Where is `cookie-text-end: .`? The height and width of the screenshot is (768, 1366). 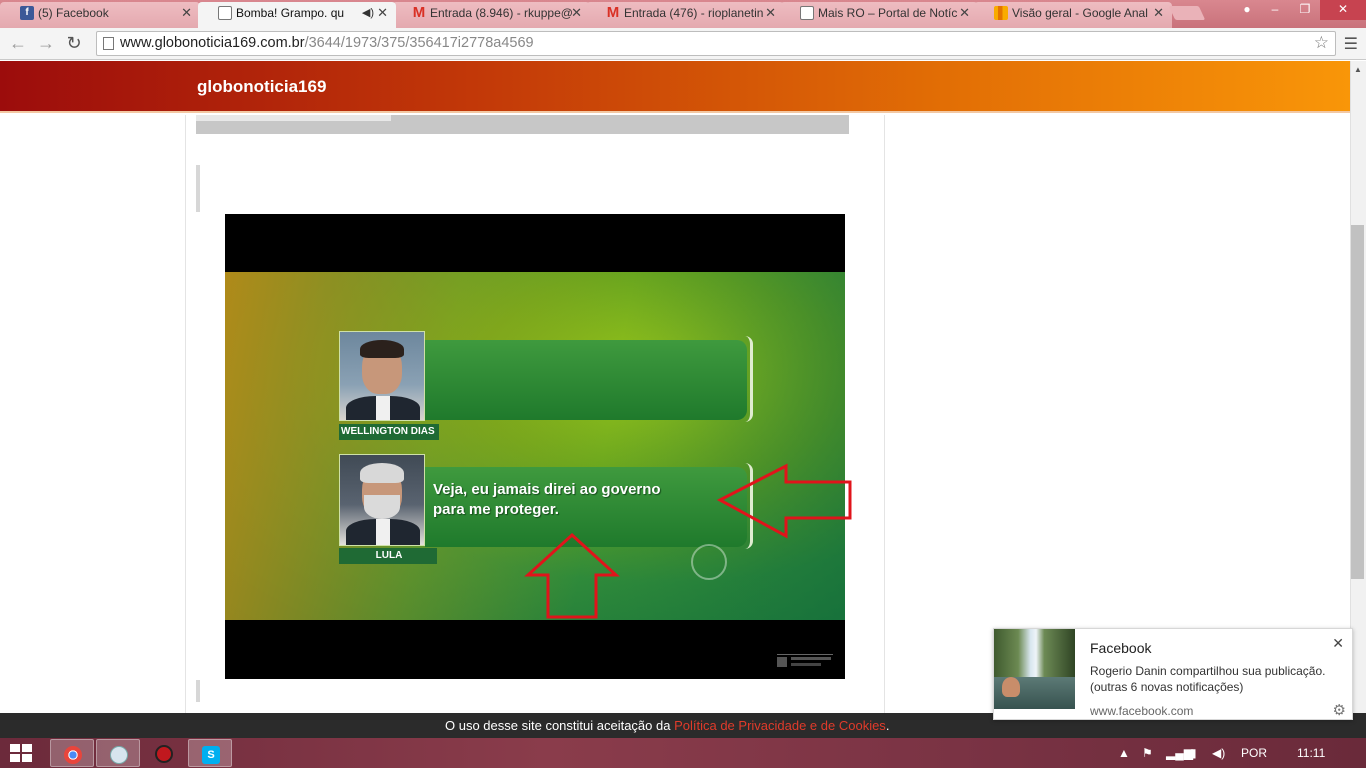
cookie-text-end: . is located at coordinates (887, 725).